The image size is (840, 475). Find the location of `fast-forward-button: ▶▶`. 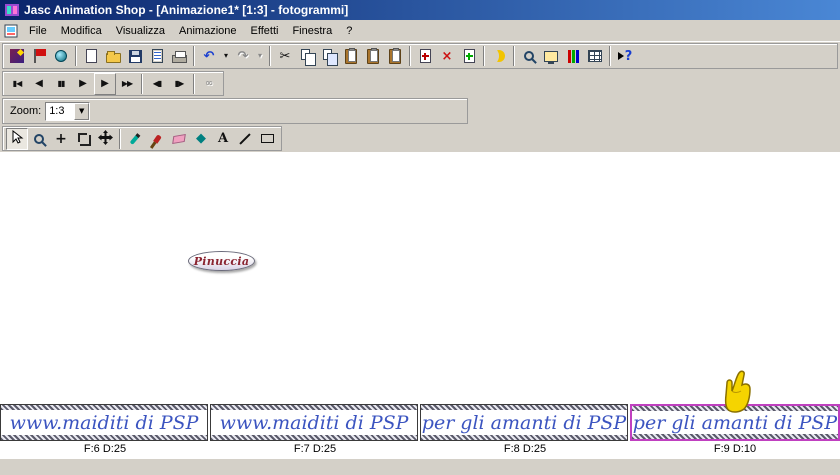

fast-forward-button: ▶▶ is located at coordinates (127, 84).